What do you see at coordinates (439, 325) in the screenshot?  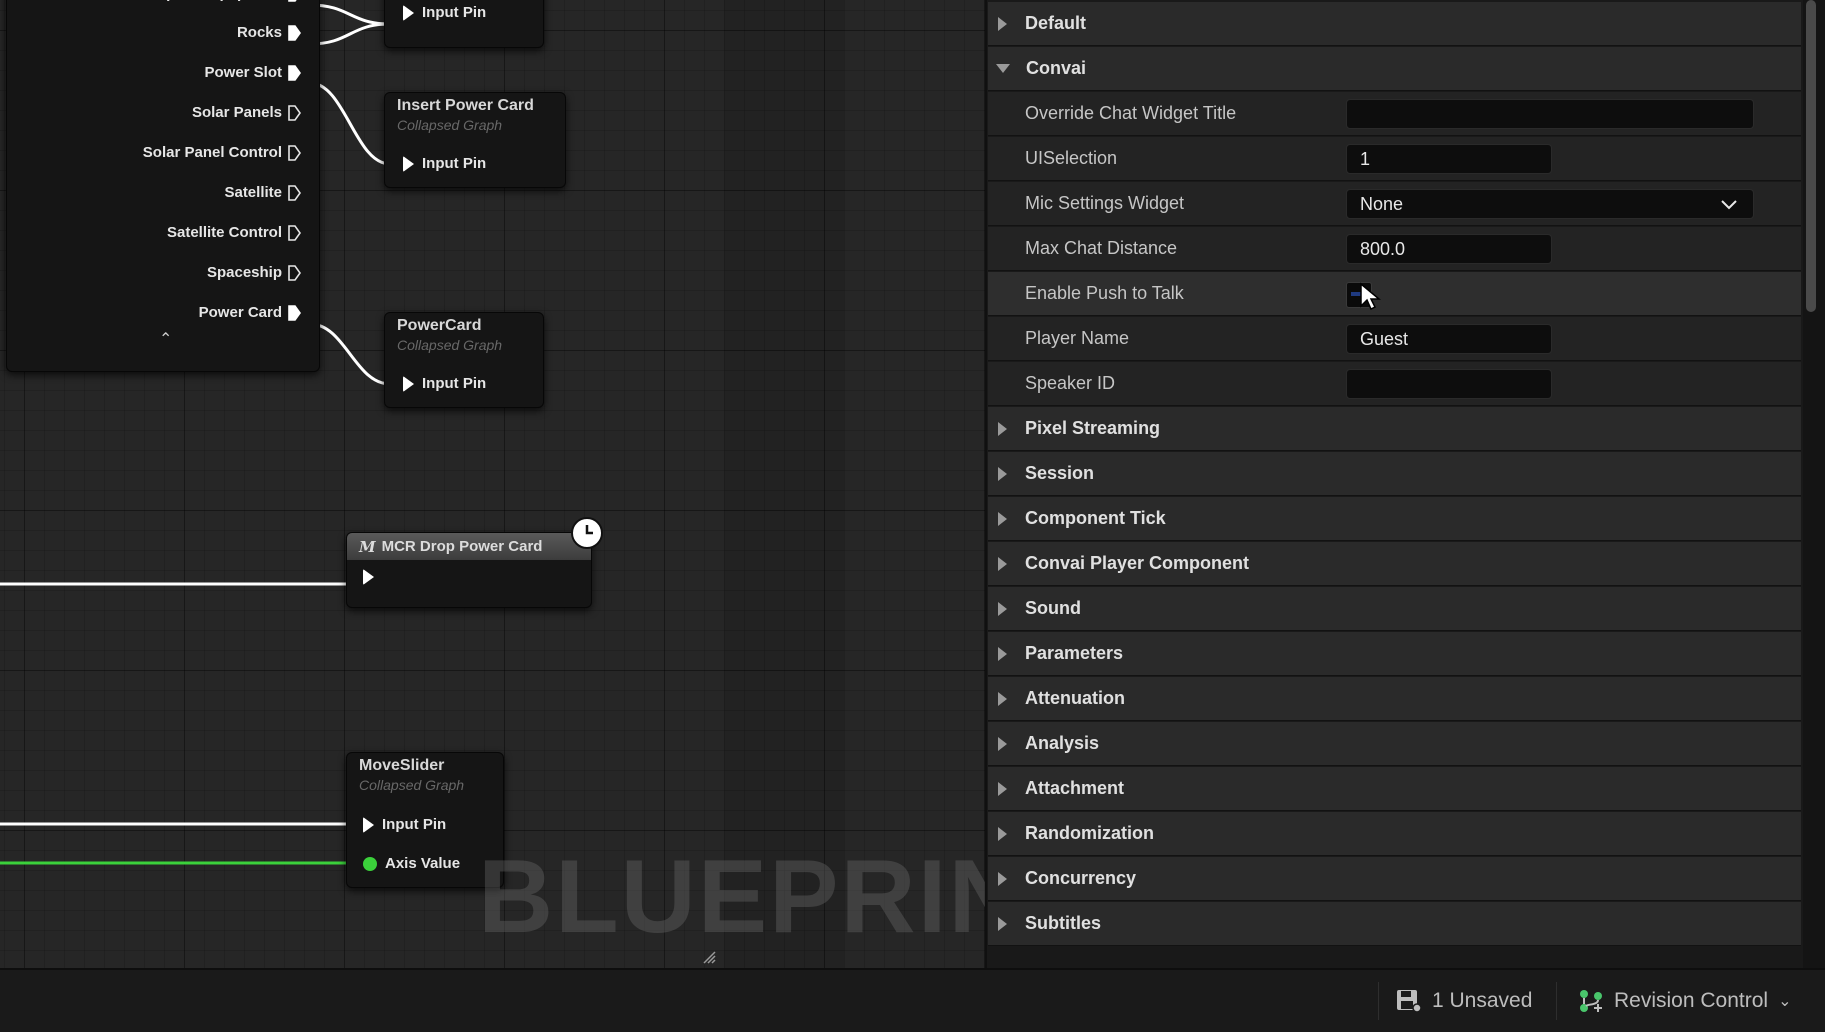 I see `node-title: PowerCard` at bounding box center [439, 325].